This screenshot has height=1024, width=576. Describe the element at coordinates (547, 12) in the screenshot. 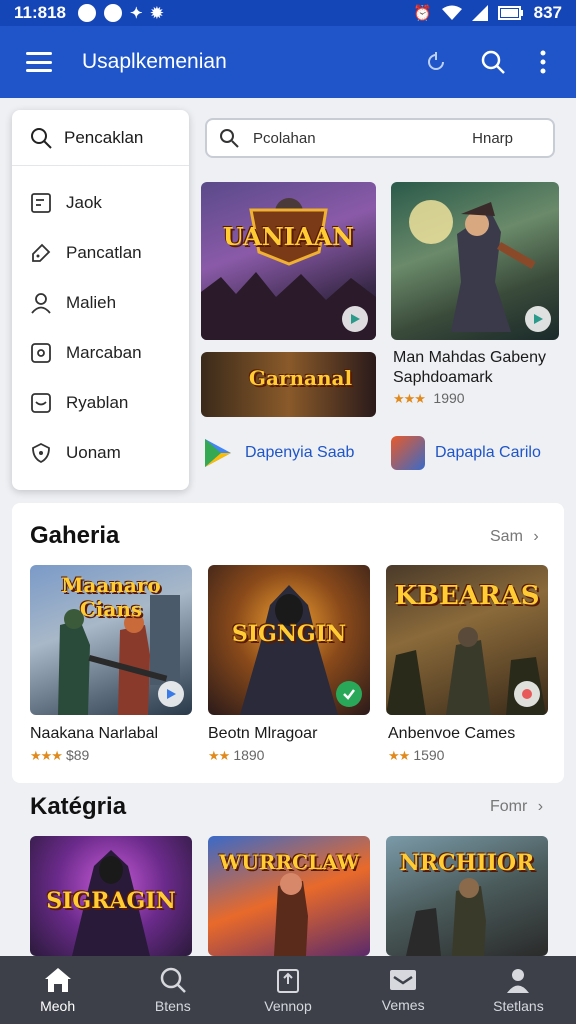

I see `battery-level: 837` at that location.